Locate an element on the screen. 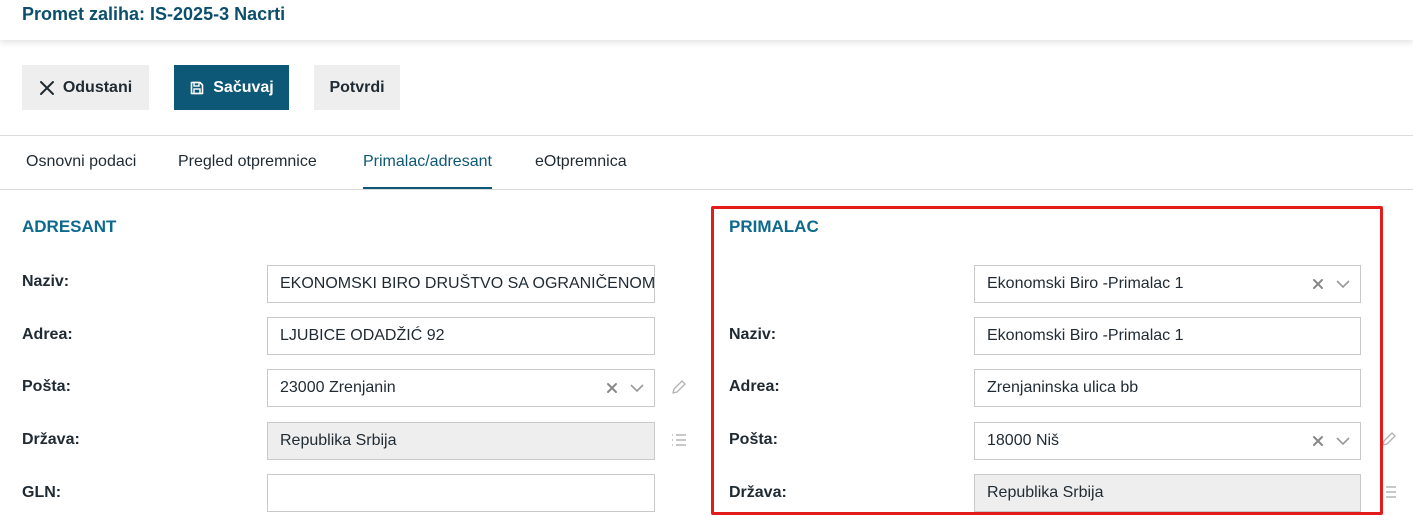 This screenshot has width=1413, height=520. save-icon is located at coordinates (197, 88).